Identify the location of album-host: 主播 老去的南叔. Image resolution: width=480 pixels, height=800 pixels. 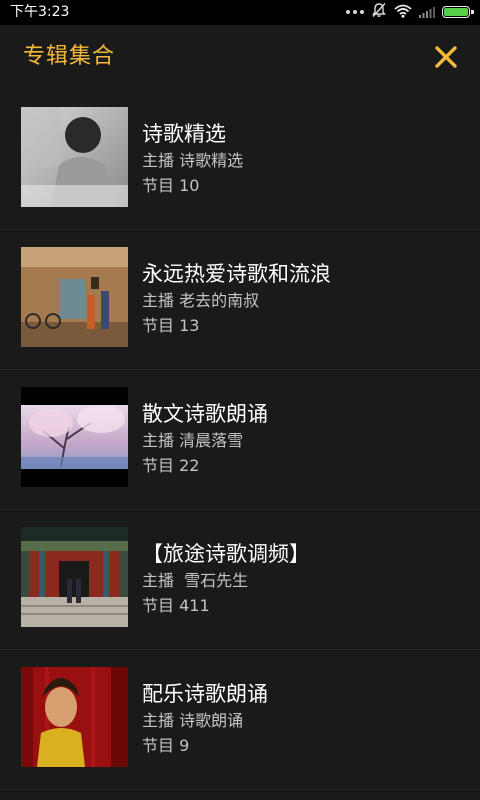
(201, 300).